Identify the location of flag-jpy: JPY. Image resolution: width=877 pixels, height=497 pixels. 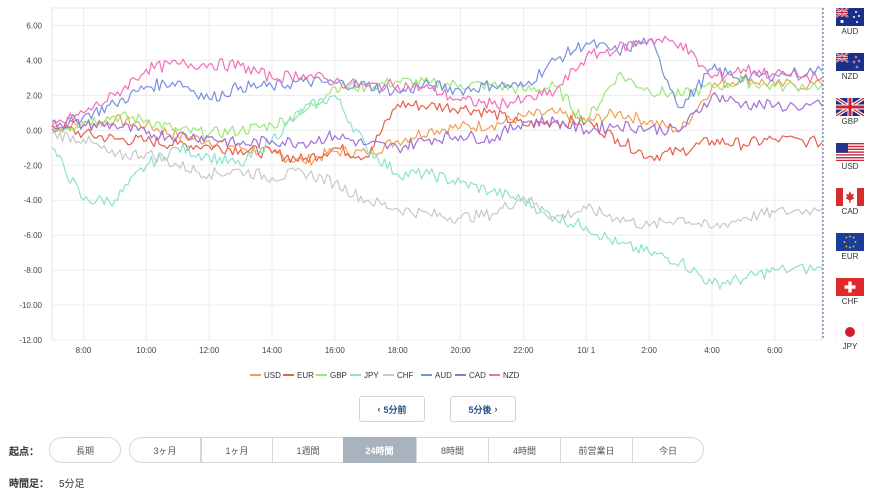
(850, 345).